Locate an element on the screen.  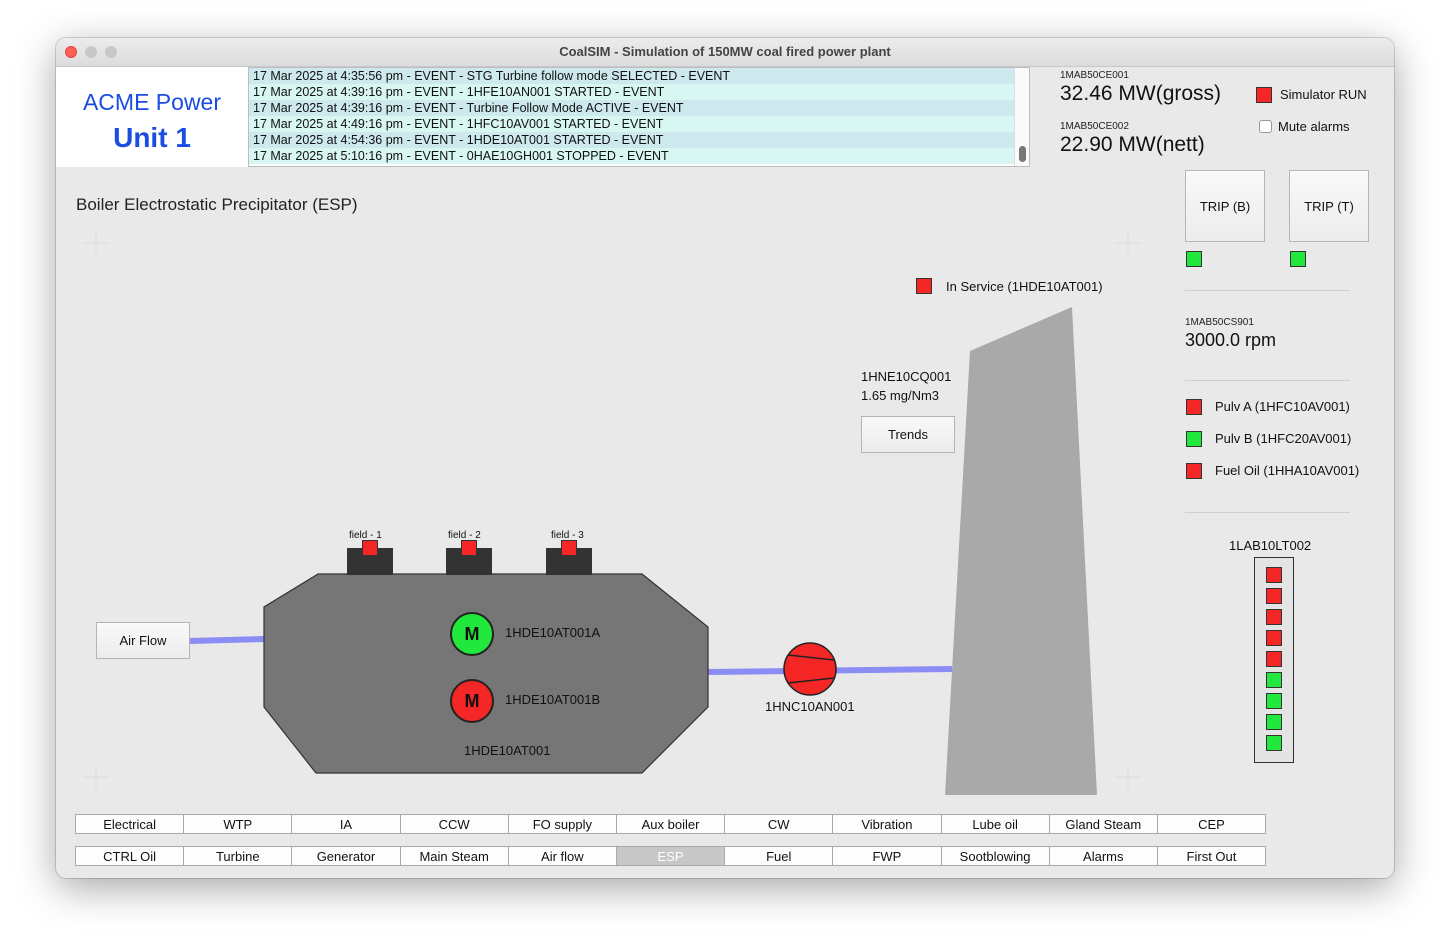
trip-turbine-indicator is located at coordinates (1298, 259).